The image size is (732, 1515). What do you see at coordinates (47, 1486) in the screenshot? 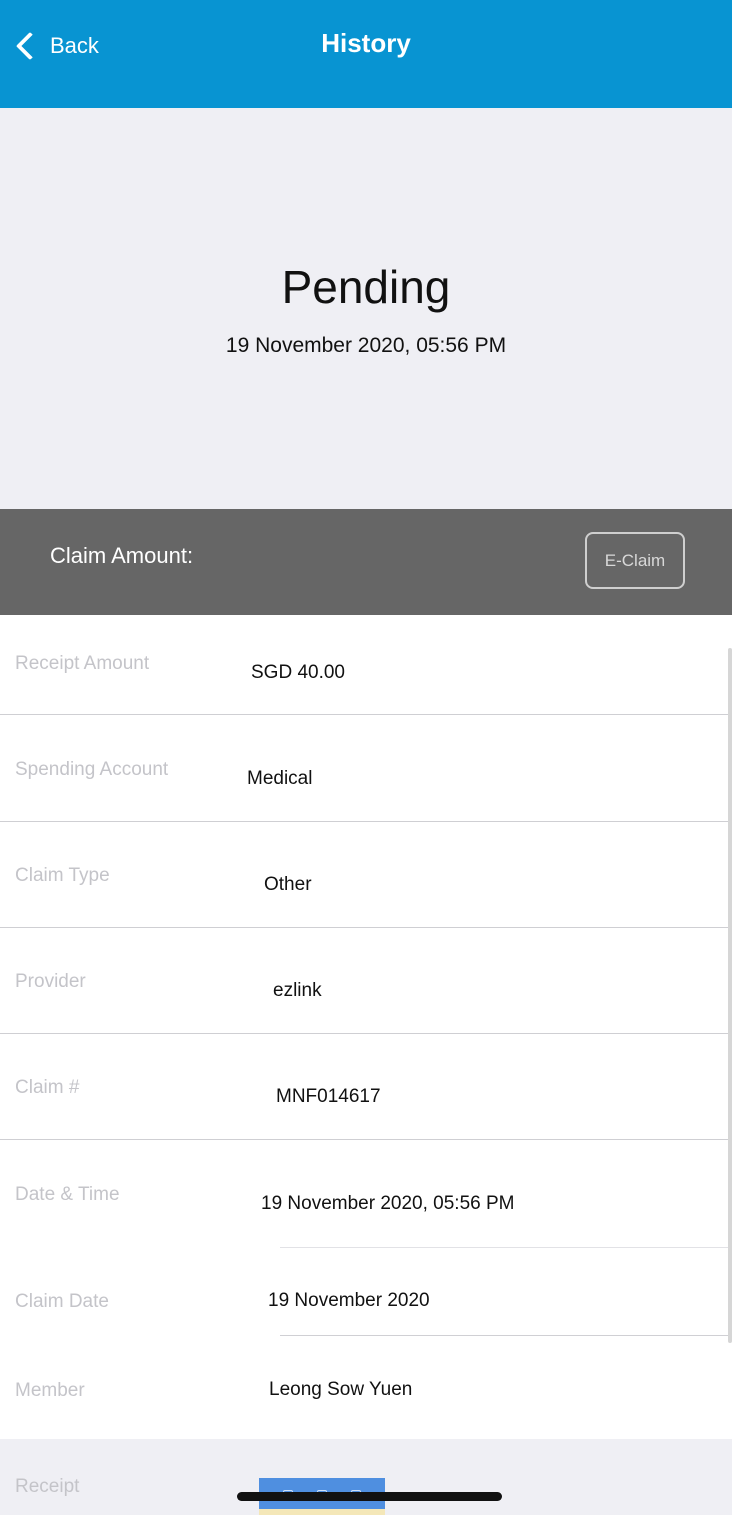
I see `receipt-label: Receipt` at bounding box center [47, 1486].